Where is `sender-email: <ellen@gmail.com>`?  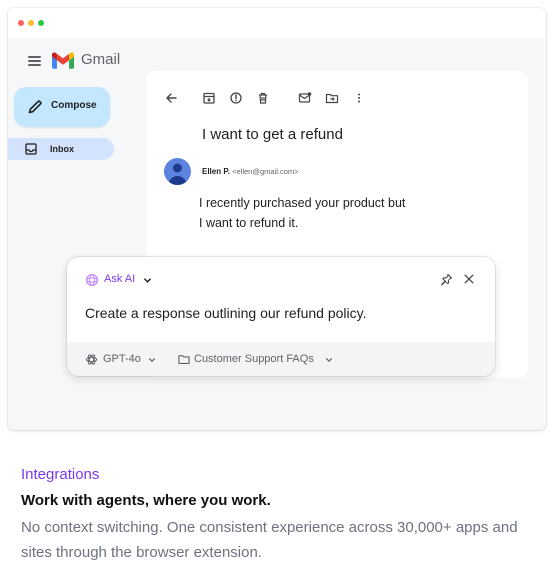 sender-email: <ellen@gmail.com> is located at coordinates (265, 171).